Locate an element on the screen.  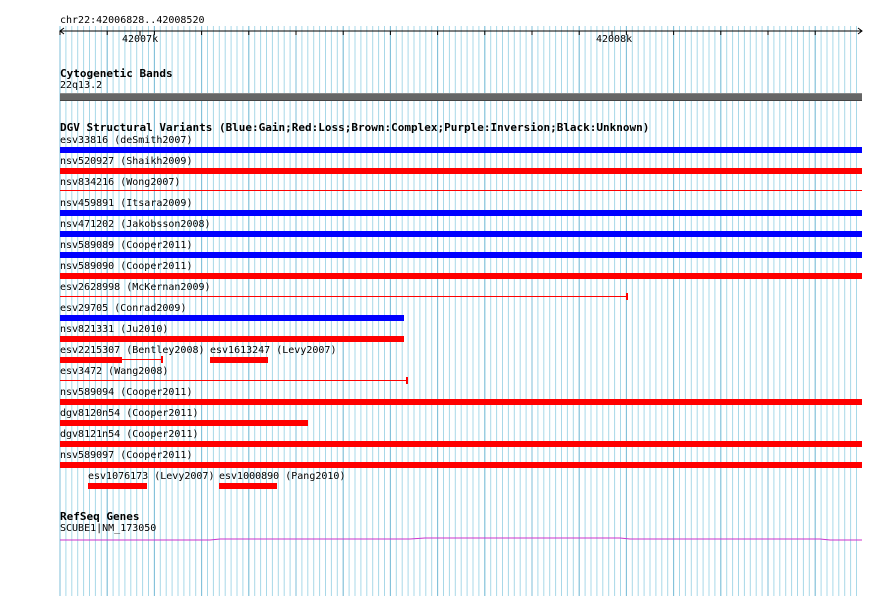
variant-label: esv1000890 (Pang2010) is located at coordinates (282, 476).